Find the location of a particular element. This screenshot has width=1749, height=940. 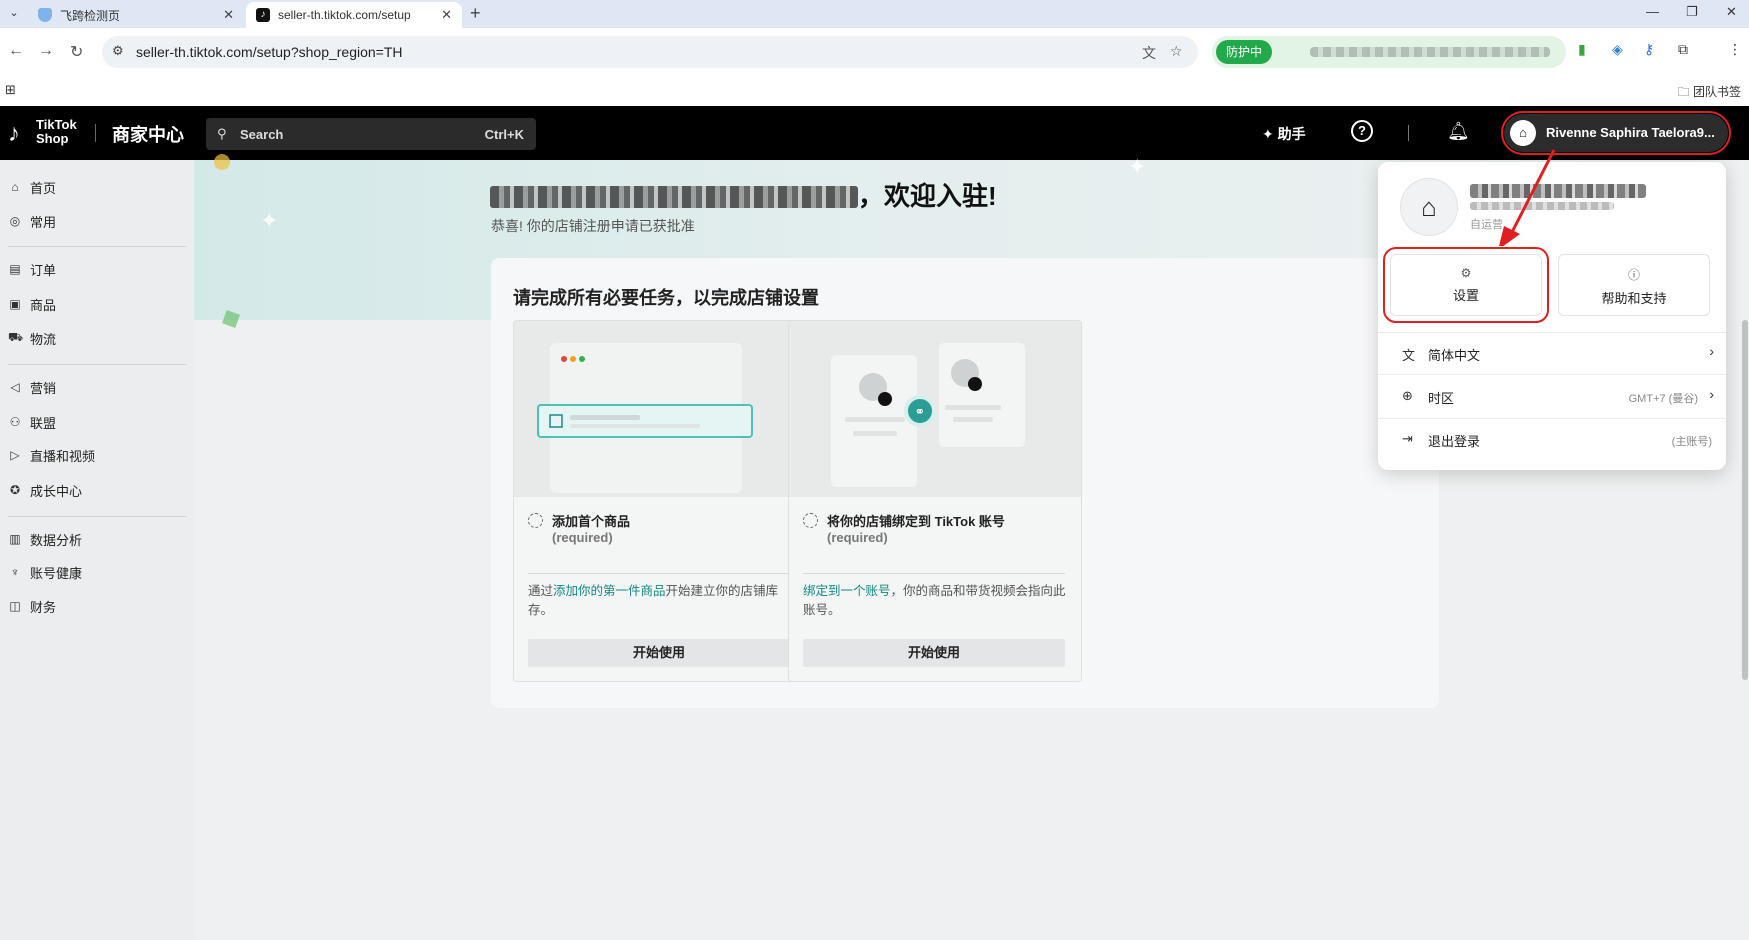

tiktok-shop-logo: TikTok Shop is located at coordinates (56, 132).